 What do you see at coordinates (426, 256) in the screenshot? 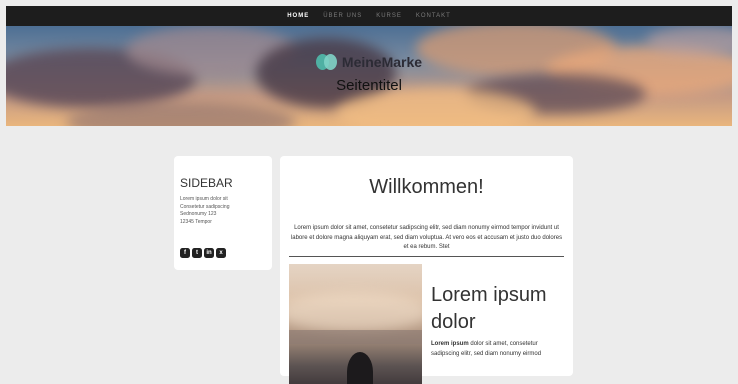
I see `divider` at bounding box center [426, 256].